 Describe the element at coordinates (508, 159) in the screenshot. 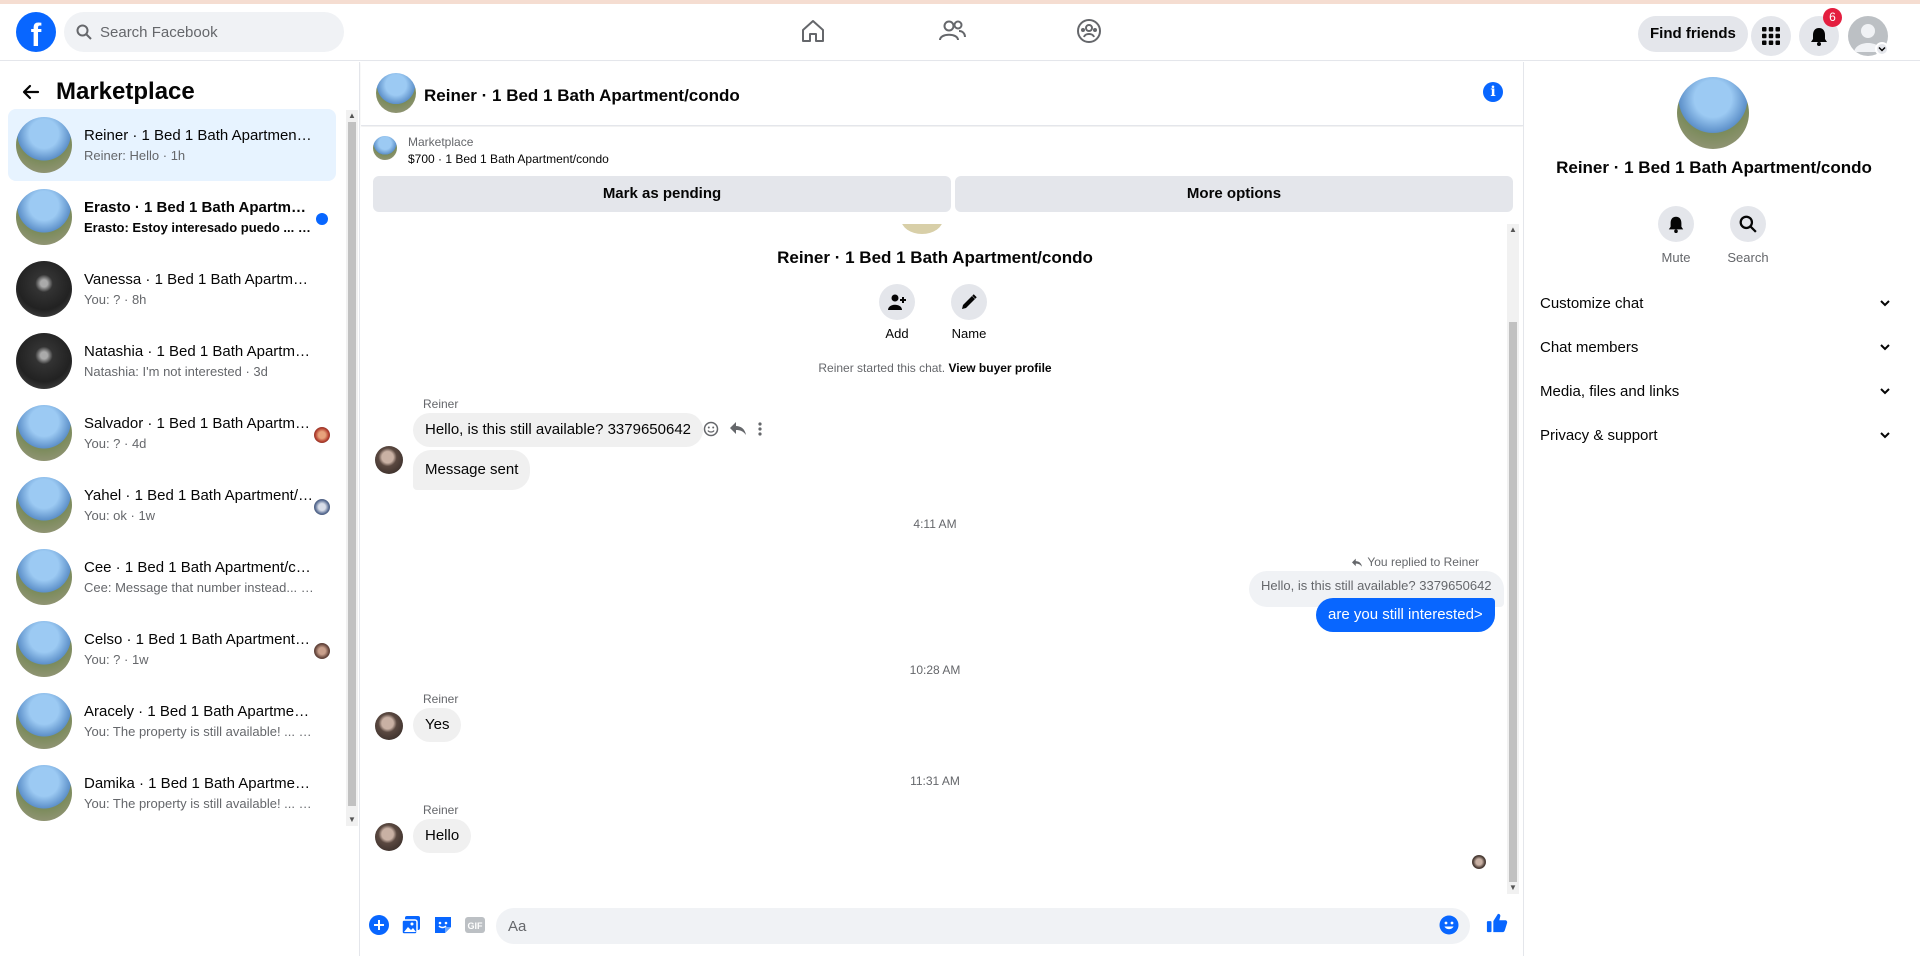

I see `listing-price-title: $700 · 1 Bed 1 Bath Apartment/condo` at that location.